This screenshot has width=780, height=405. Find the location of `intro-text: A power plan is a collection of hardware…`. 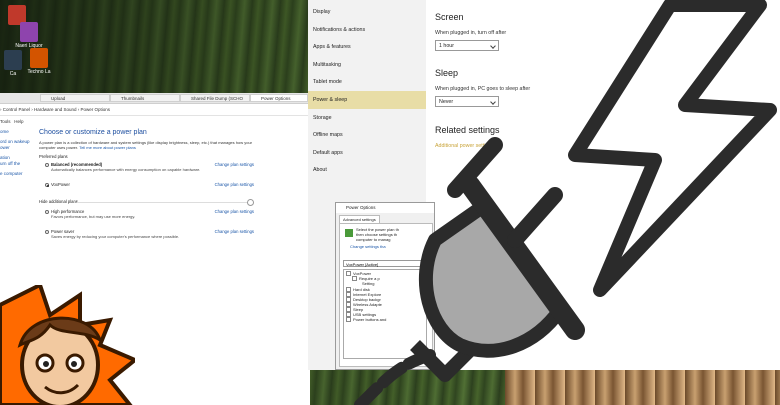

intro-text: A power plan is a collection of hardware… is located at coordinates (146, 145).